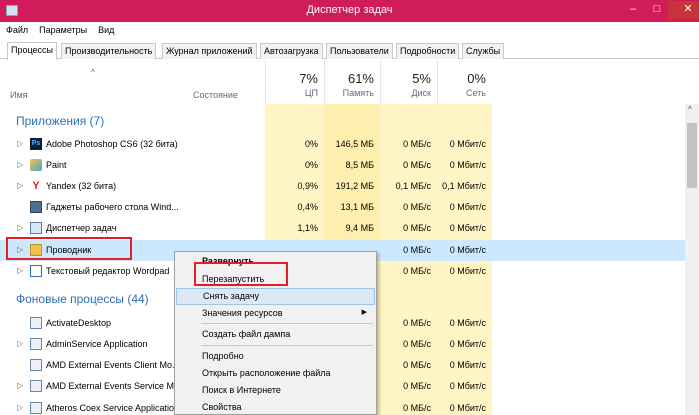 This screenshot has width=699, height=415. I want to click on memory-value: 146,5 МБ, so click(354, 144).